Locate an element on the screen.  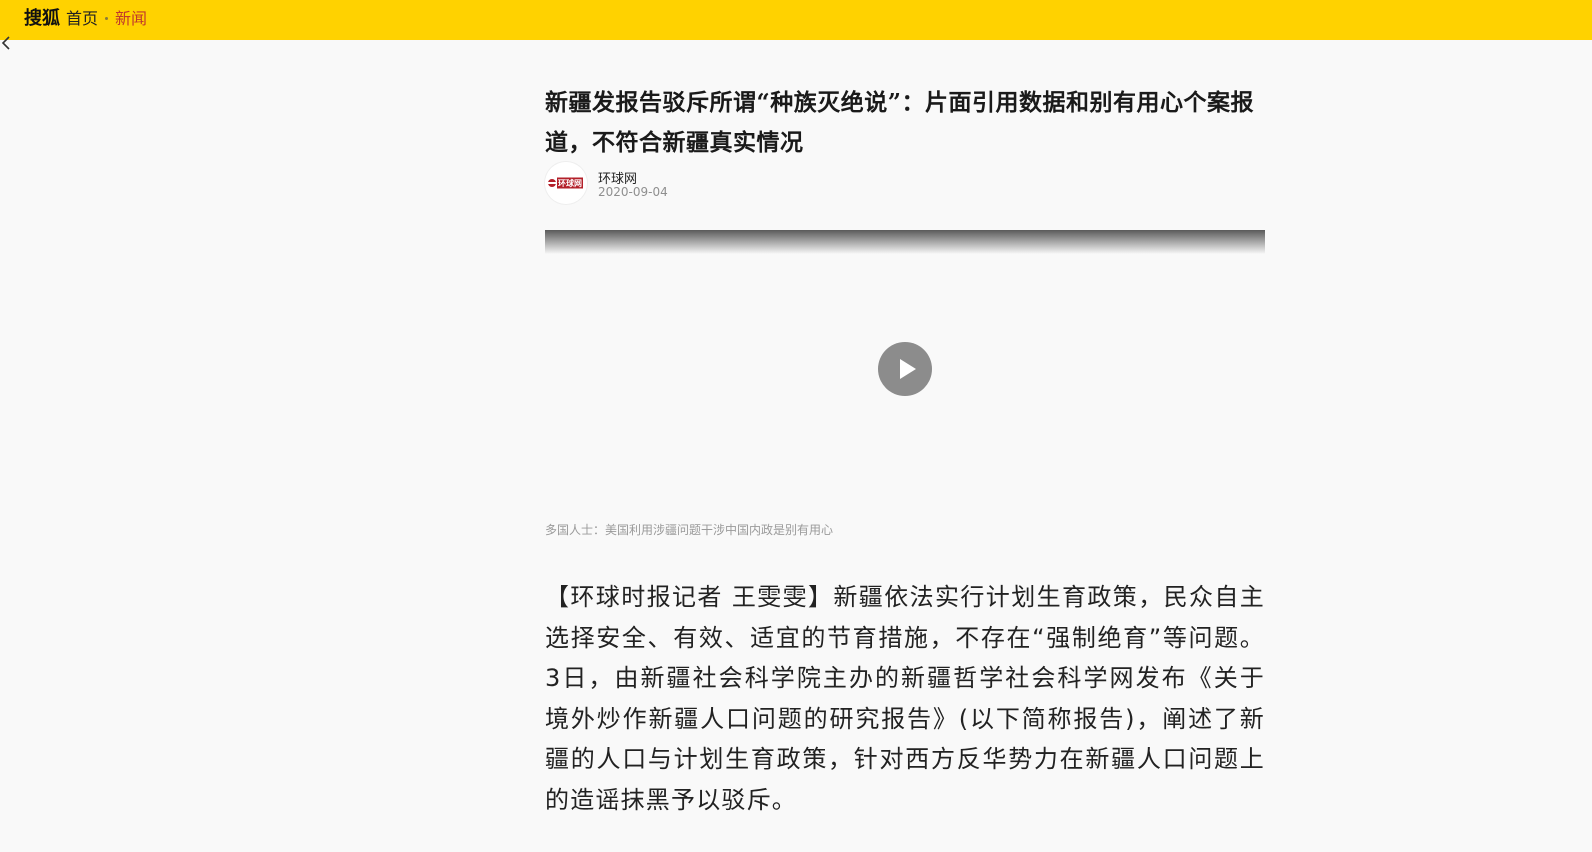
author-avatar: 环球网 is located at coordinates (566, 183).